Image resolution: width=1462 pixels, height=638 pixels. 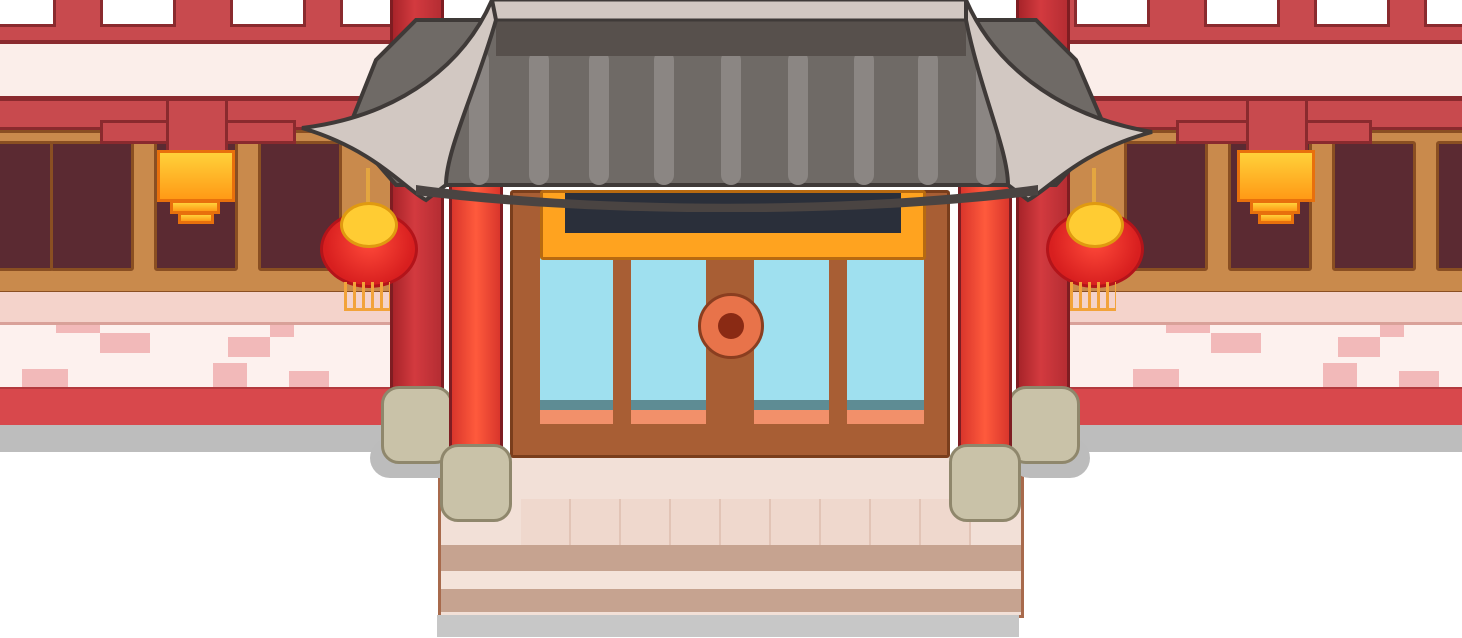 What do you see at coordinates (728, 626) in the screenshot?
I see `stairs-shadow` at bounding box center [728, 626].